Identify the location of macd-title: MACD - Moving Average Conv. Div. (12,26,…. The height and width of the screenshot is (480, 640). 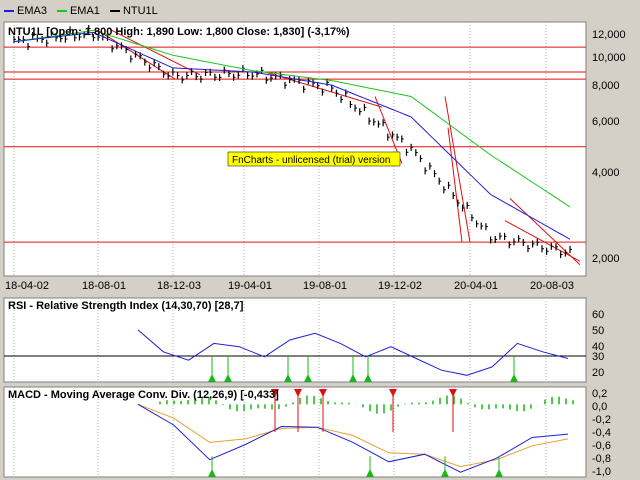
(143, 395).